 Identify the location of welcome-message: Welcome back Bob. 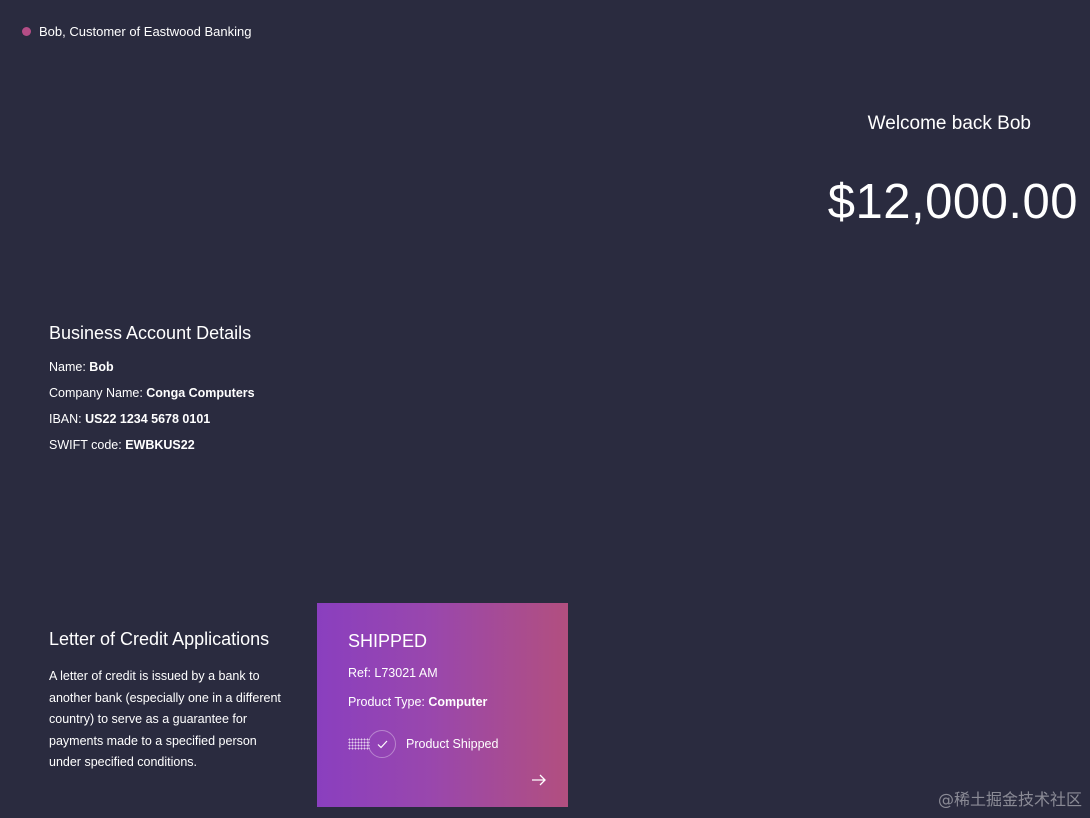
(949, 123).